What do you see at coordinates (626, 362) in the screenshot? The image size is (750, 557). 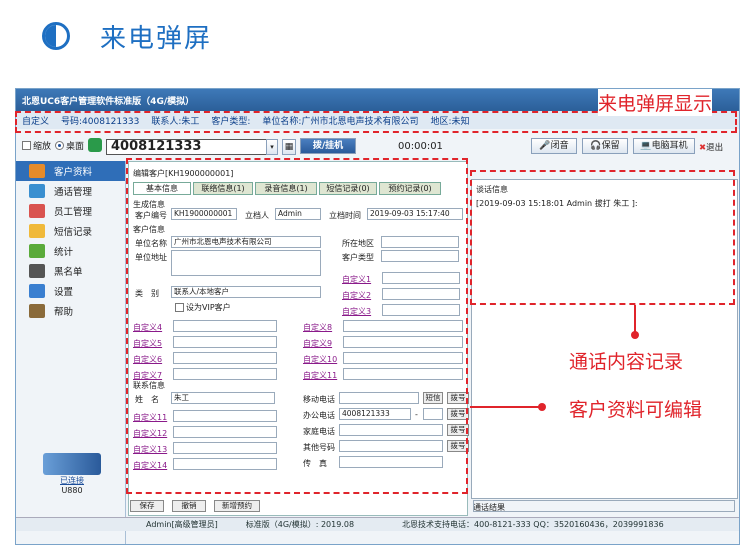 I see `annotation-record: 通话内容记录` at bounding box center [626, 362].